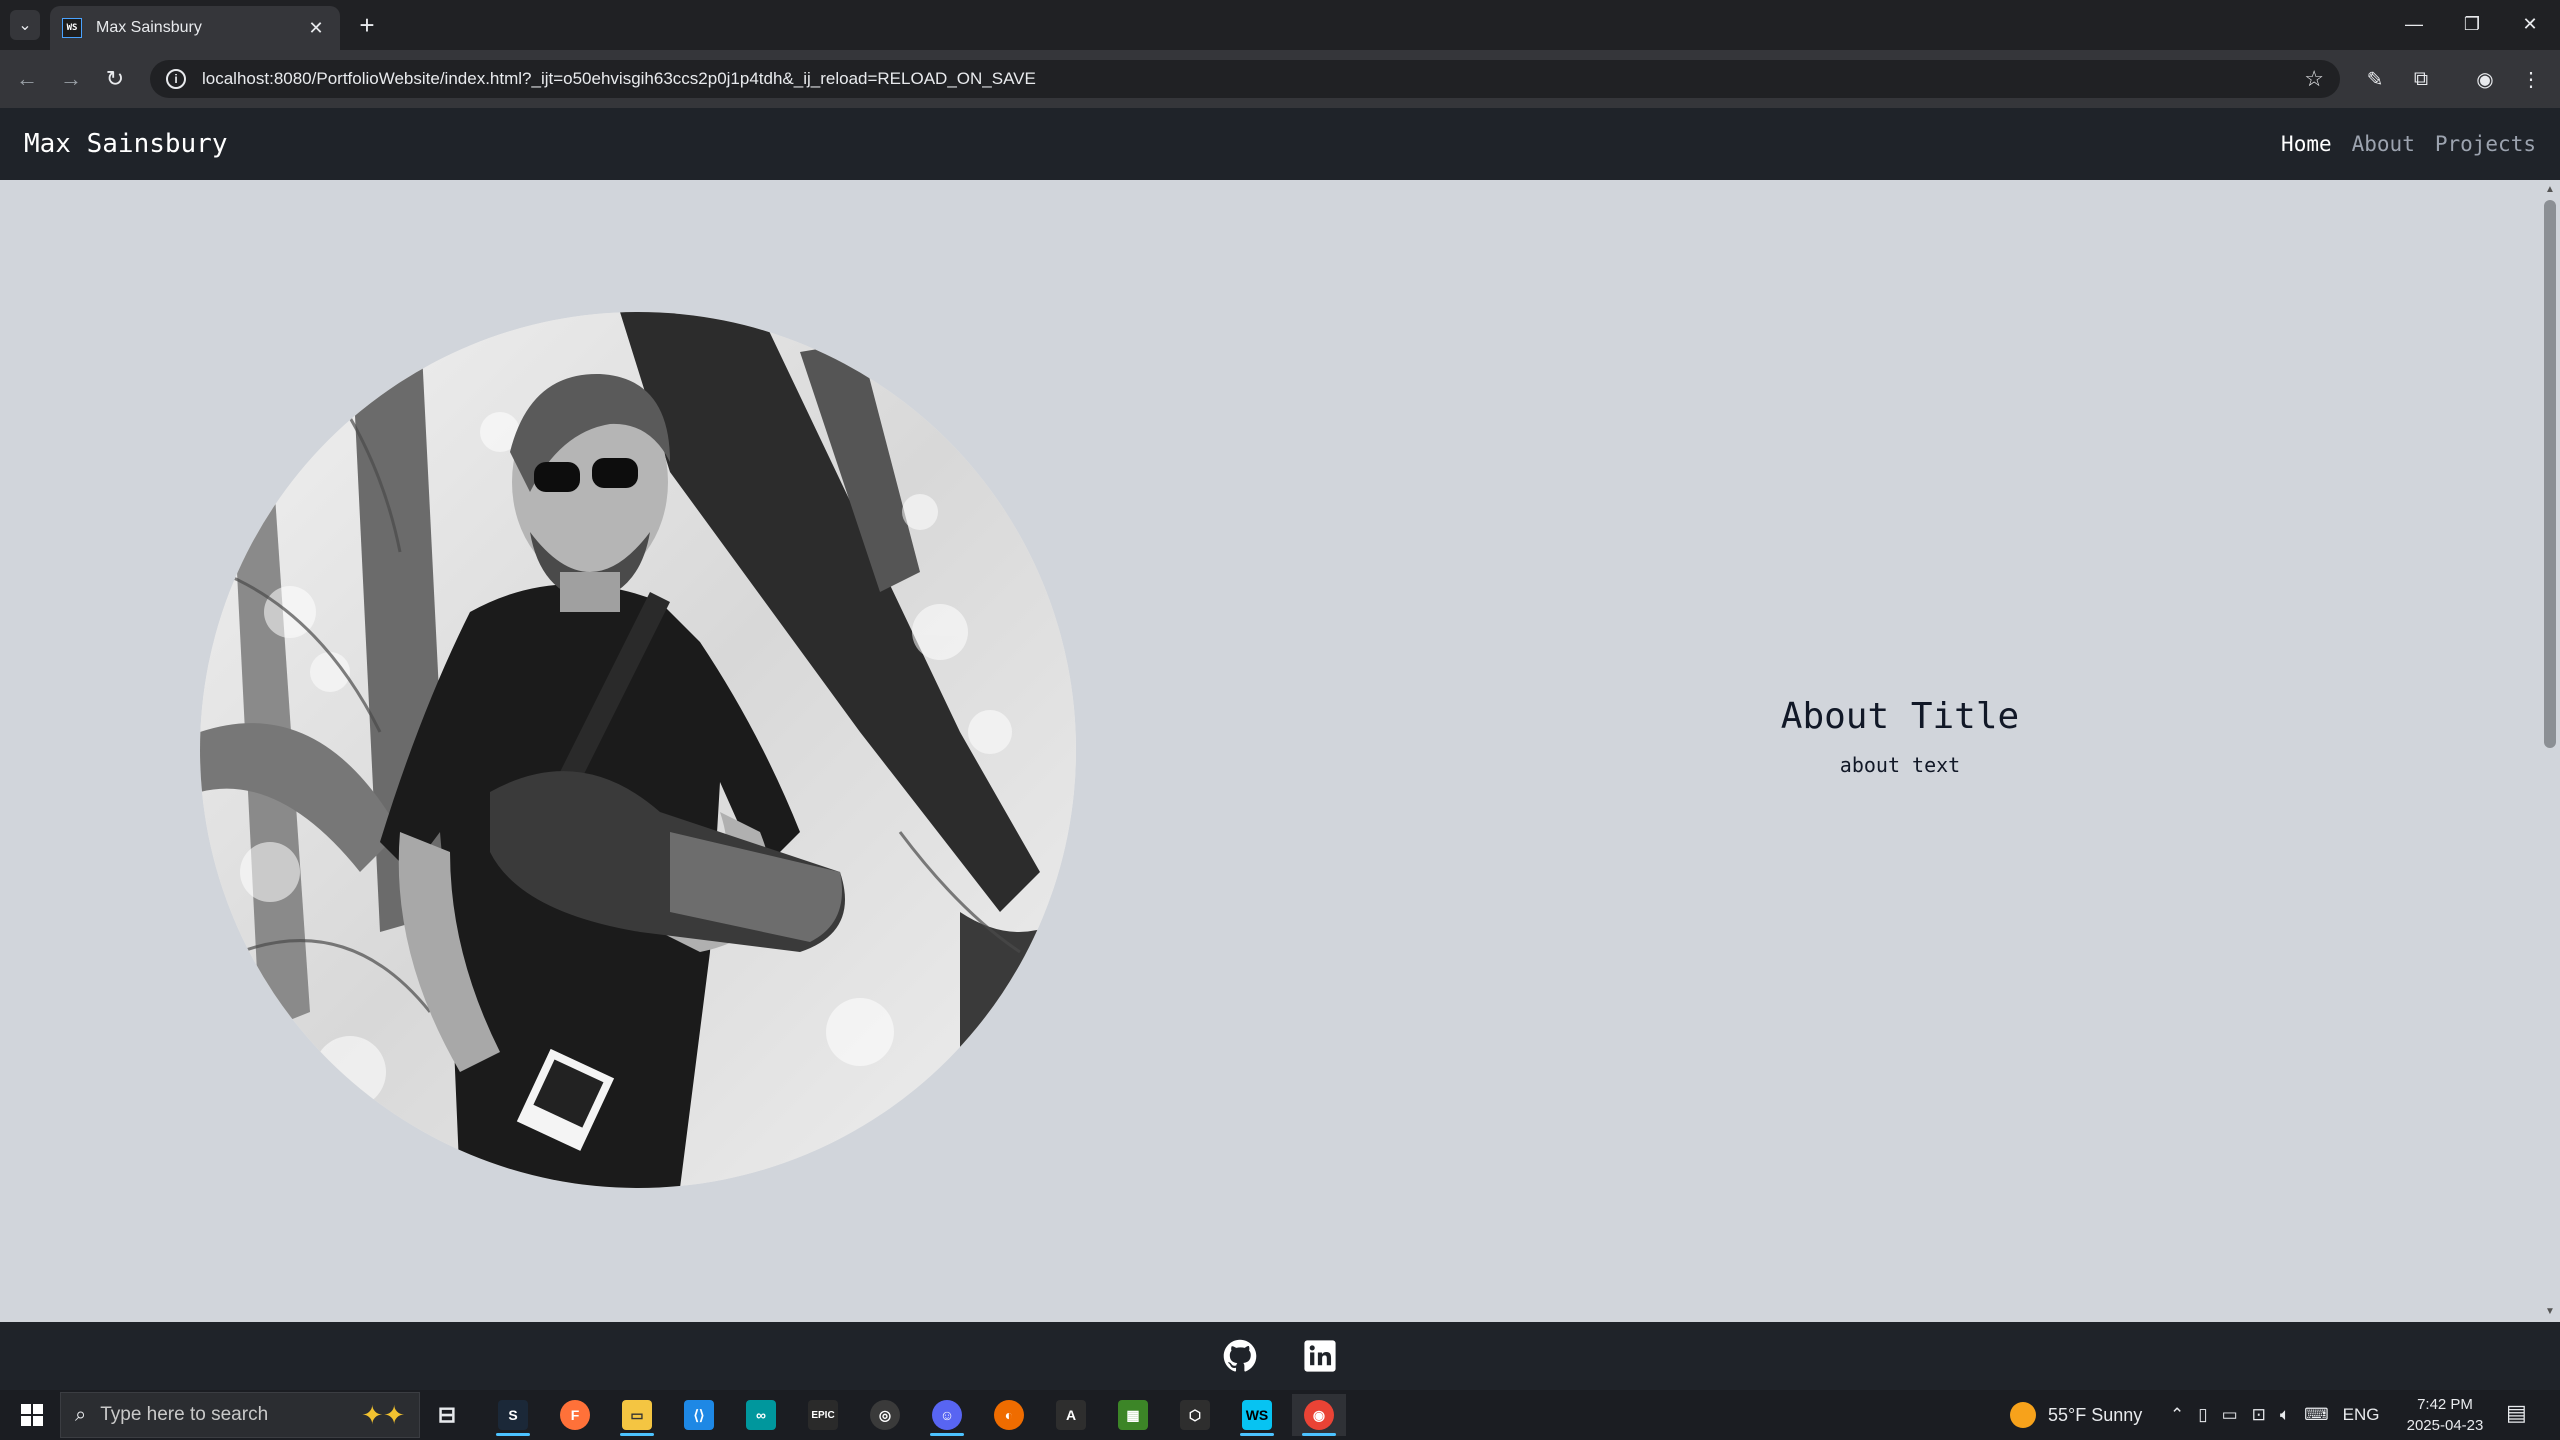 Image resolution: width=2560 pixels, height=1440 pixels. What do you see at coordinates (699, 1415) in the screenshot?
I see `vscode-app-icon: ⟨⟩` at bounding box center [699, 1415].